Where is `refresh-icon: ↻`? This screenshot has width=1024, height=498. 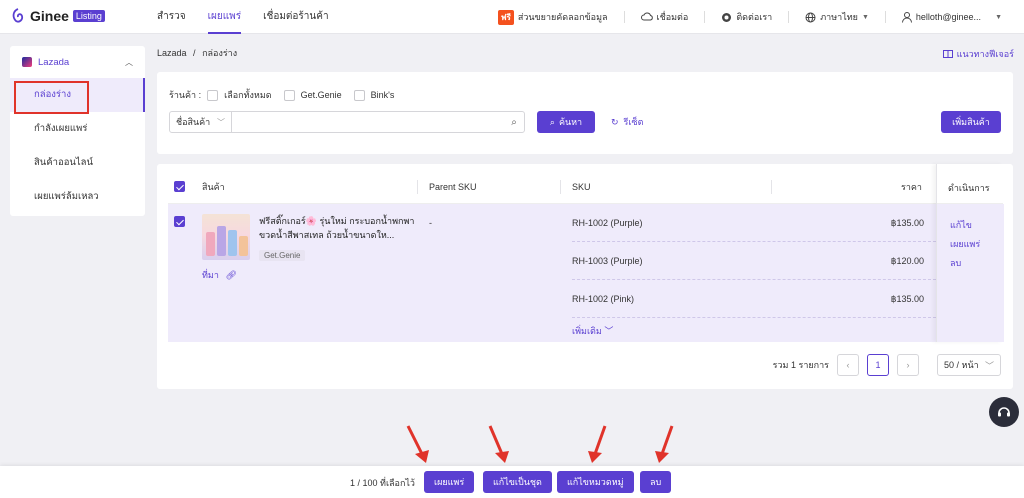 refresh-icon: ↻ is located at coordinates (615, 121).